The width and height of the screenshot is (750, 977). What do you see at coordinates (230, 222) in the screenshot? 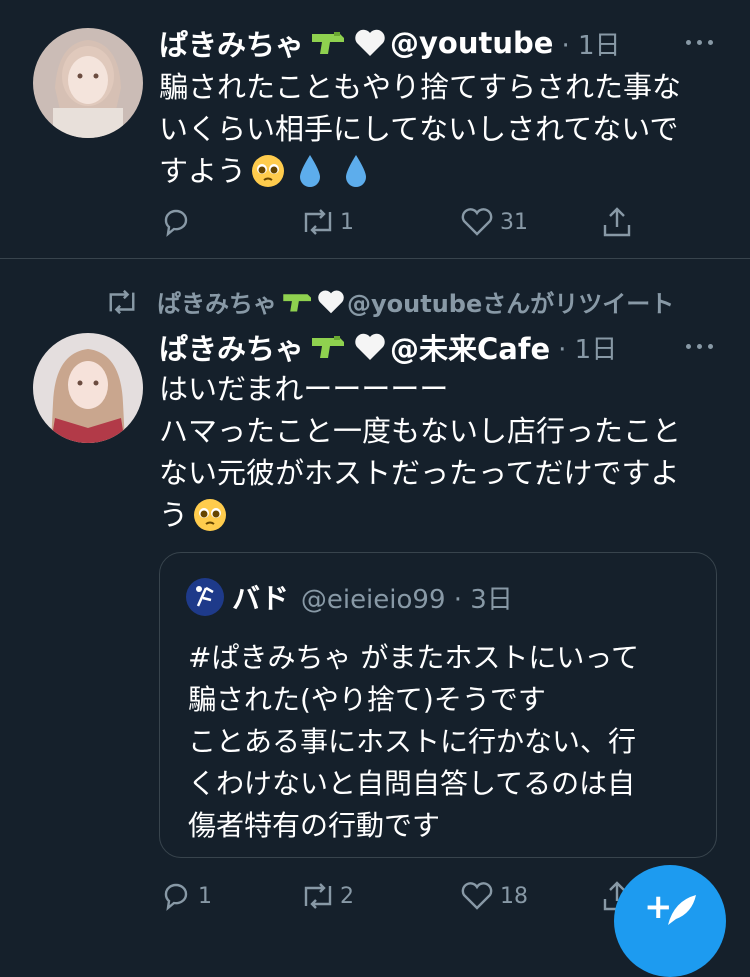
I see `reply-button` at bounding box center [230, 222].